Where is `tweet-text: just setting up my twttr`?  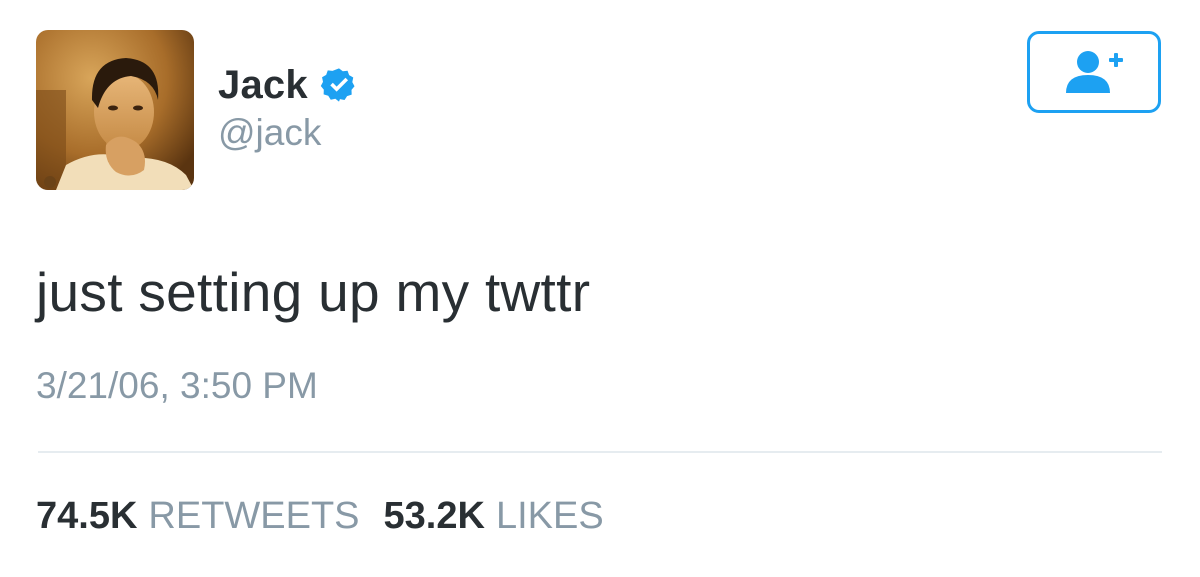
tweet-text: just setting up my twttr is located at coordinates (313, 292).